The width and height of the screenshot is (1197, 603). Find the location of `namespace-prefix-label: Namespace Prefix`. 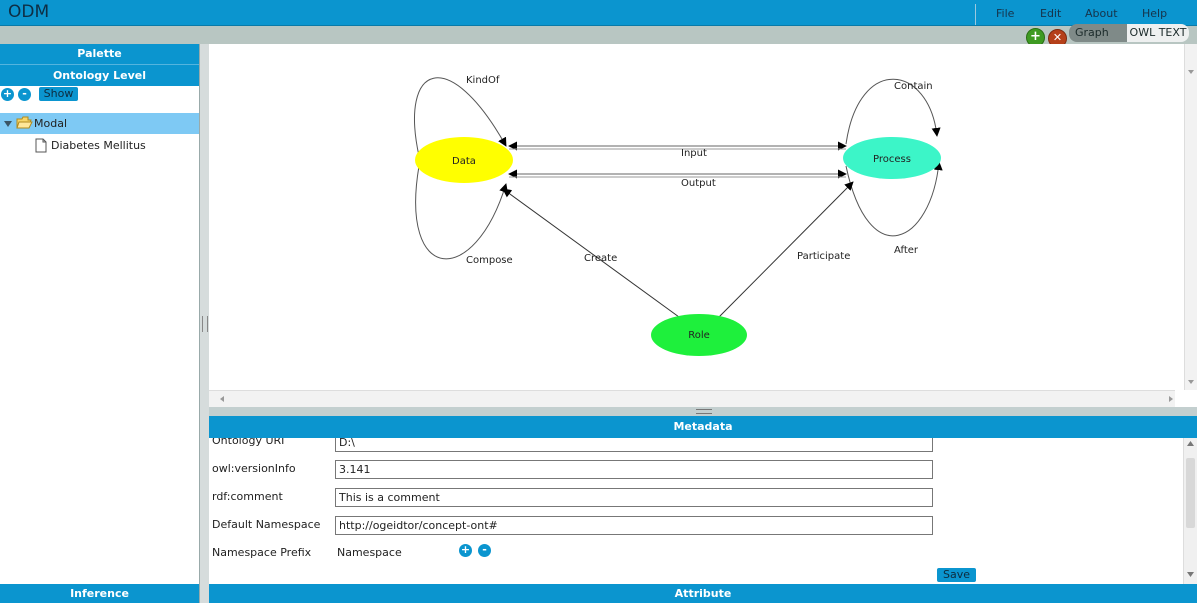

namespace-prefix-label: Namespace Prefix is located at coordinates (262, 552).